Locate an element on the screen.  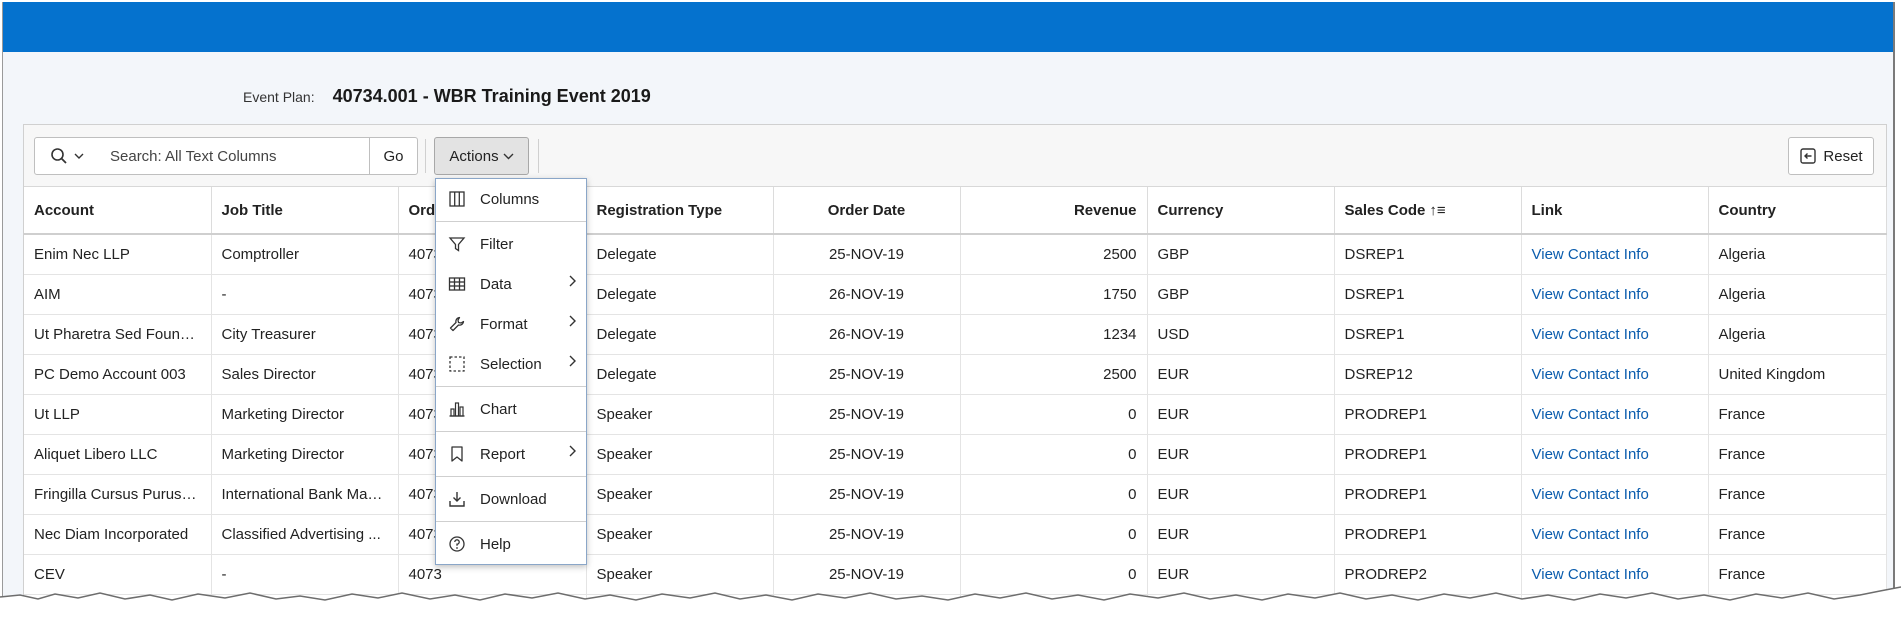
column-header-sales-code: Sales Code ↑≡ is located at coordinates (1428, 211).